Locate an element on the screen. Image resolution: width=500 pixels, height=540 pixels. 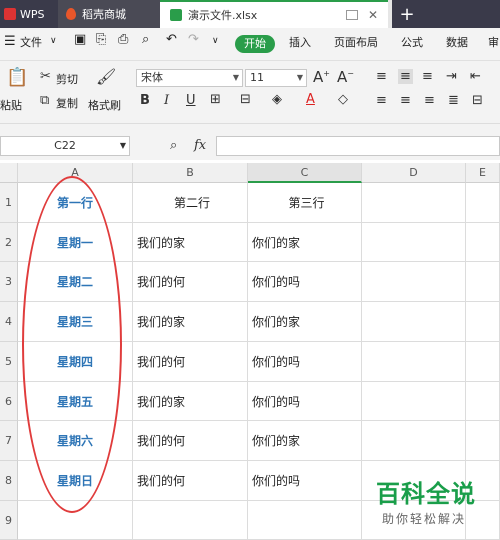
formula-input is located at coordinates (358, 146).